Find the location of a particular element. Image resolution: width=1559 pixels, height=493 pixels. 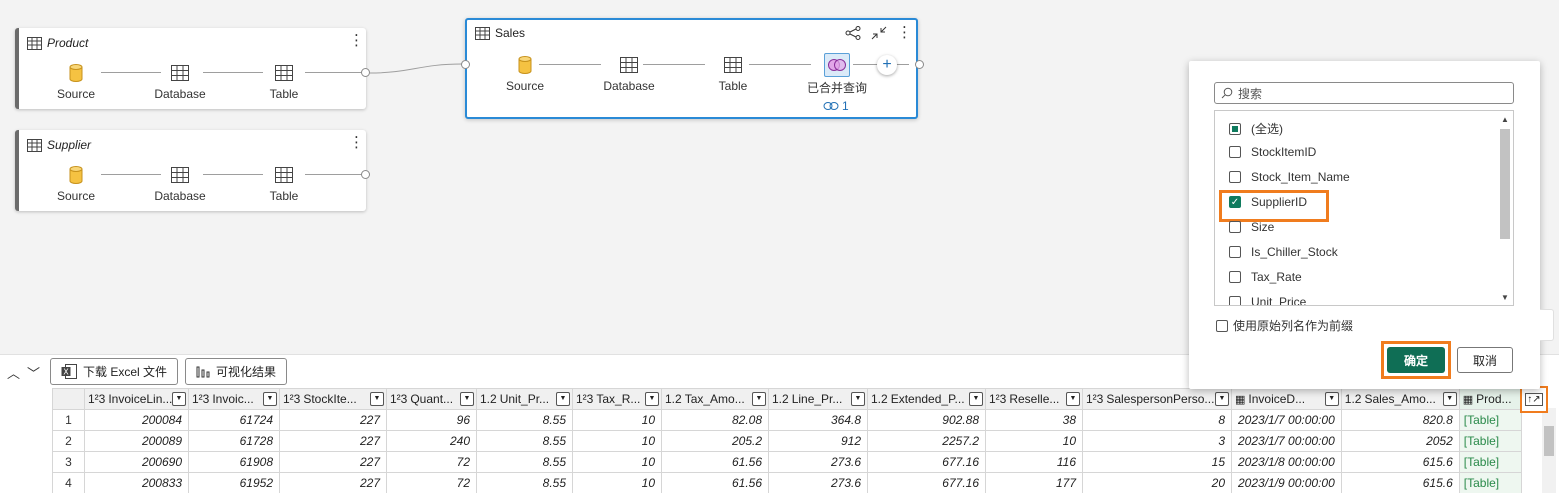

row-number: 1 is located at coordinates (68, 420).